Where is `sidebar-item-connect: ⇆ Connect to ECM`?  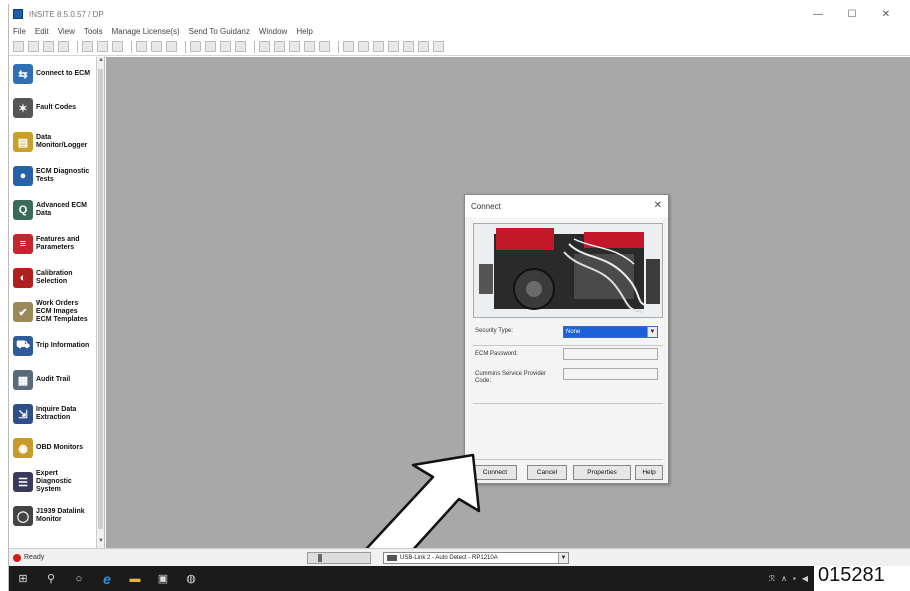
sidebar-item-connect: ⇆ Connect to ECM is located at coordinates (56, 74).